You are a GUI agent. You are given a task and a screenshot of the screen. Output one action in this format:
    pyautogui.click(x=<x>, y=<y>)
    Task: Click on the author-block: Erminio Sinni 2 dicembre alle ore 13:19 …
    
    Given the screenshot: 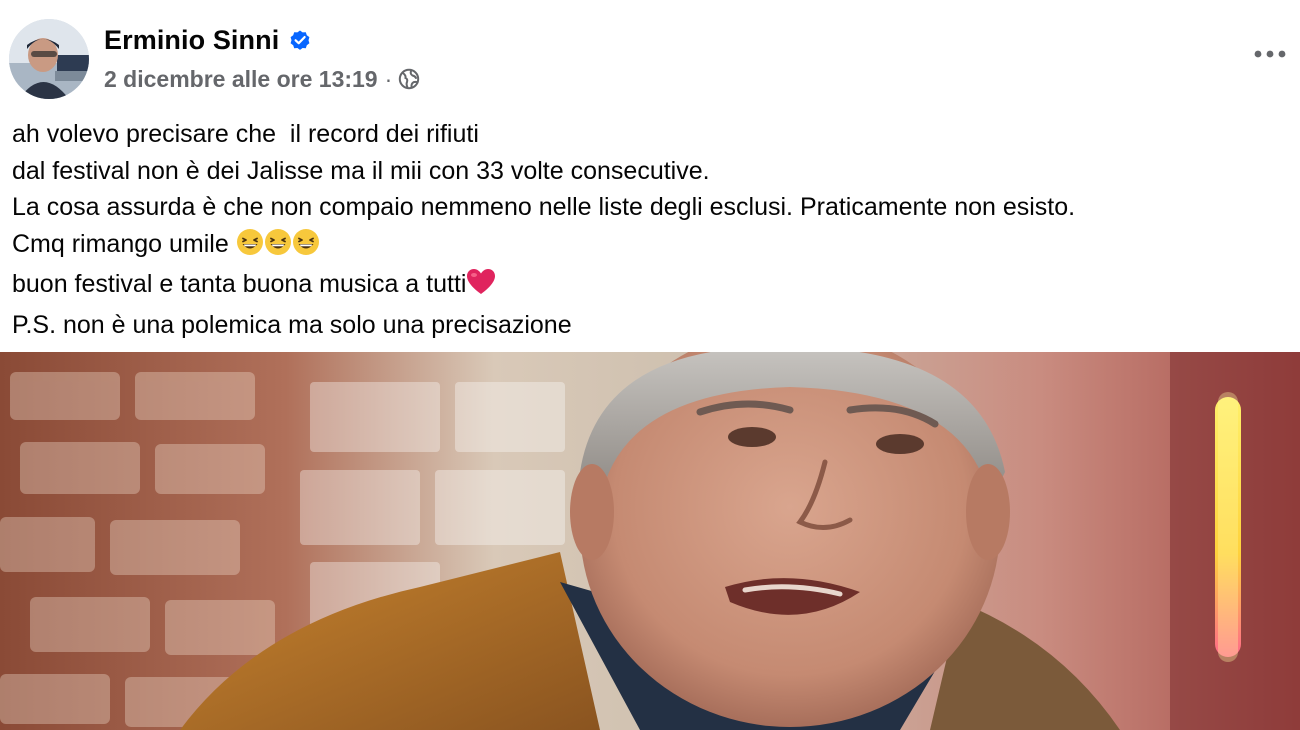 What is the action you would take?
    pyautogui.click(x=262, y=59)
    